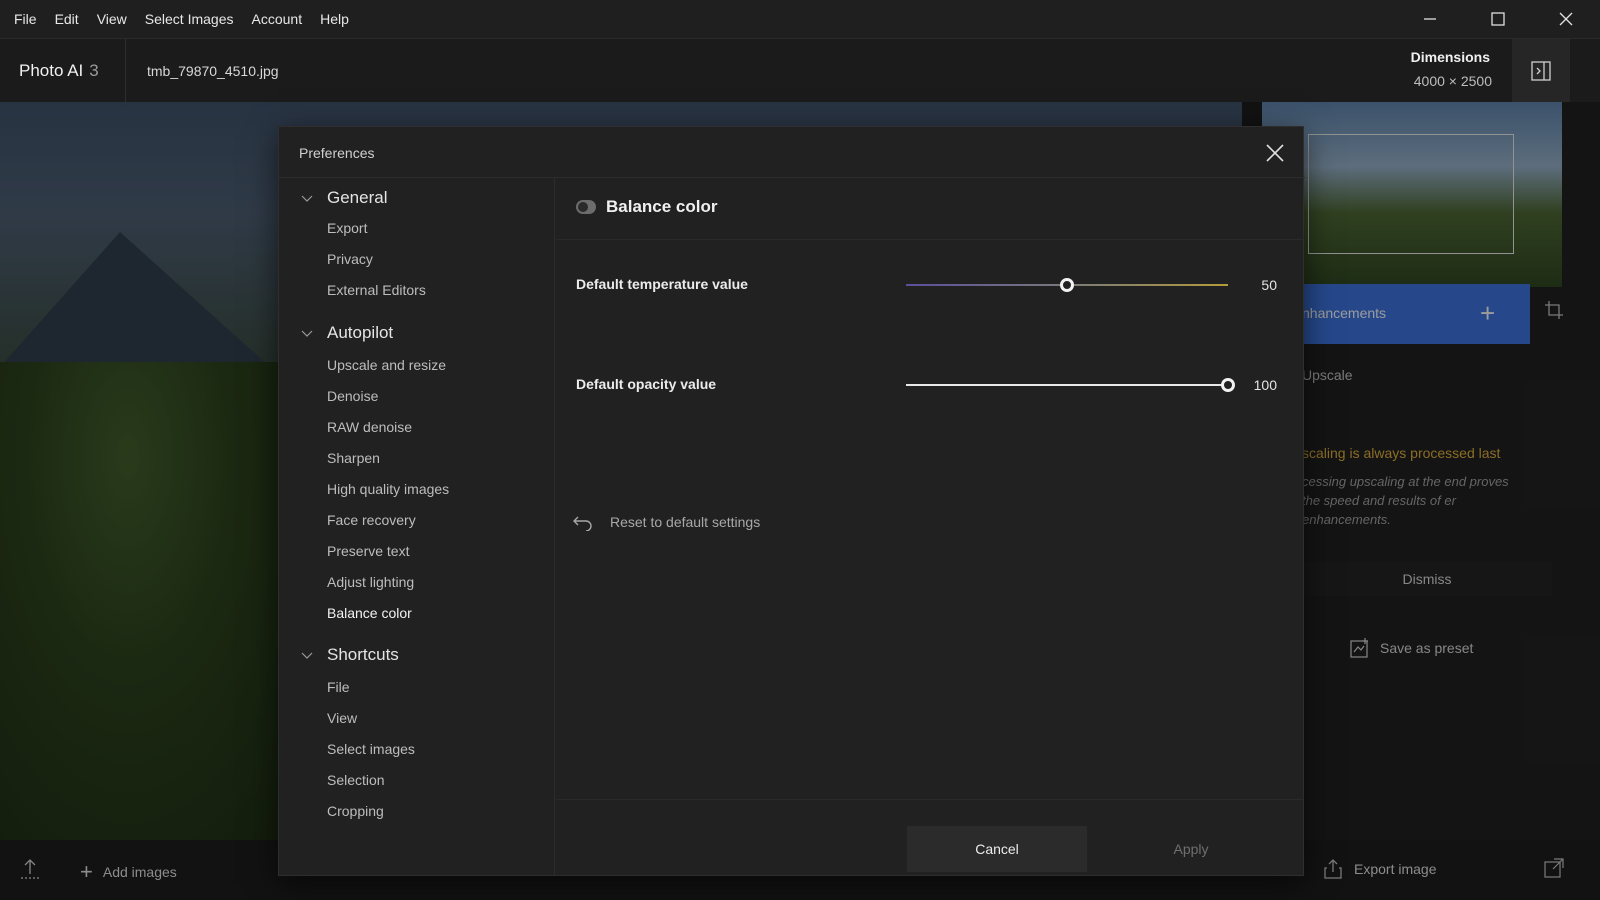  Describe the element at coordinates (582, 523) in the screenshot. I see `undo-icon` at that location.